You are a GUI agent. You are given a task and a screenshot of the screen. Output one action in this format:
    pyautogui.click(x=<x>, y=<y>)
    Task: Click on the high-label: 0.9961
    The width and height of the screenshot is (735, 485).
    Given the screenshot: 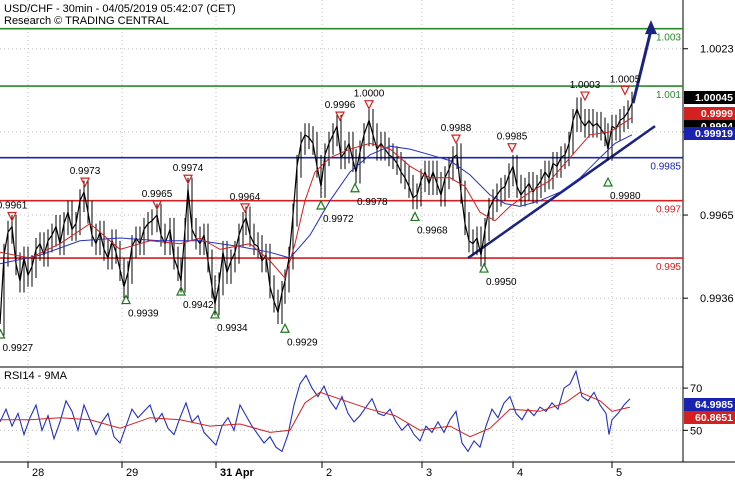 What is the action you would take?
    pyautogui.click(x=14, y=206)
    